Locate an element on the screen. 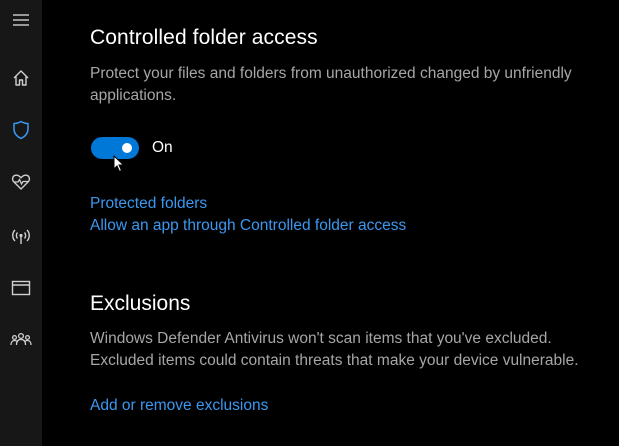  toggle-knob is located at coordinates (127, 148).